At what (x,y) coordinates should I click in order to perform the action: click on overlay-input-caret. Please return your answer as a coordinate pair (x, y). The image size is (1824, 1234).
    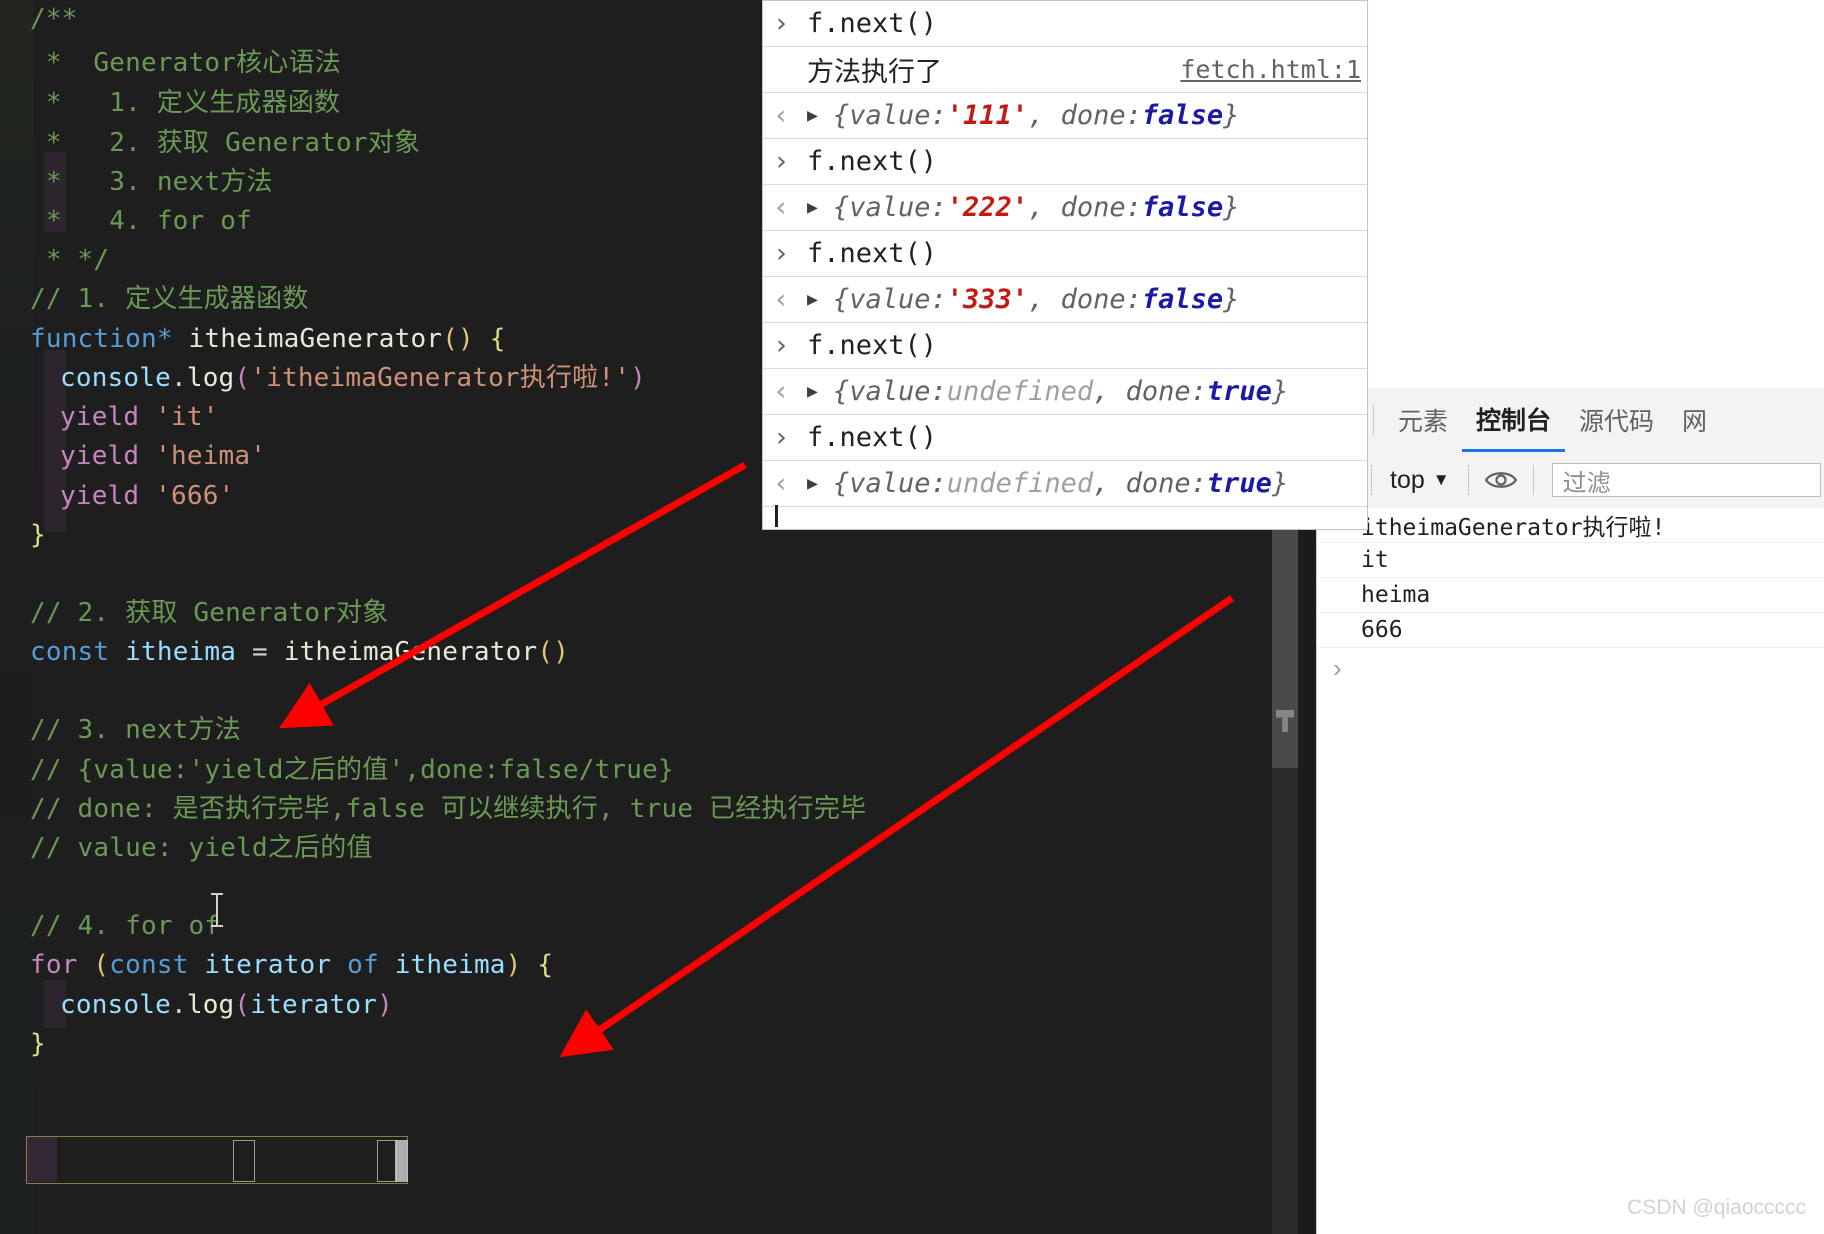
    Looking at the image, I should click on (776, 516).